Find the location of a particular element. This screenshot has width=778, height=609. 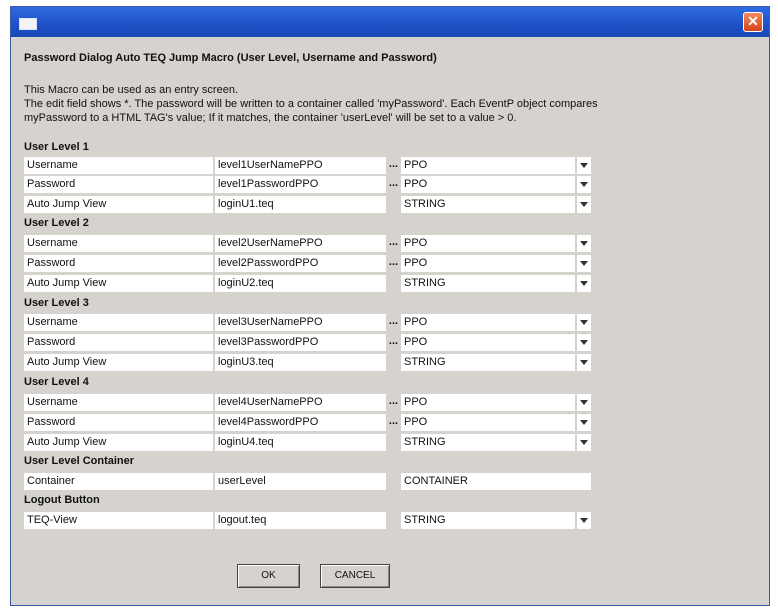

title-bar: ✕ is located at coordinates (390, 22).